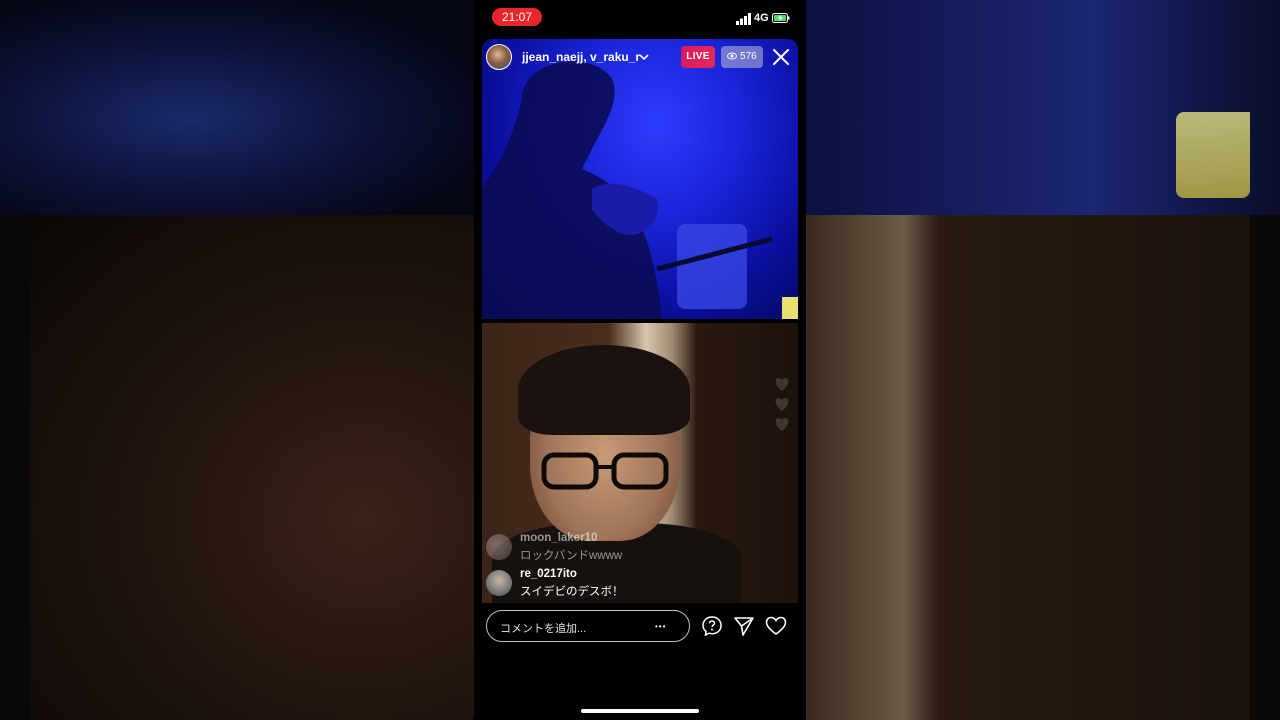  I want to click on comment-bar: コメントを追加... •••, so click(641, 626).